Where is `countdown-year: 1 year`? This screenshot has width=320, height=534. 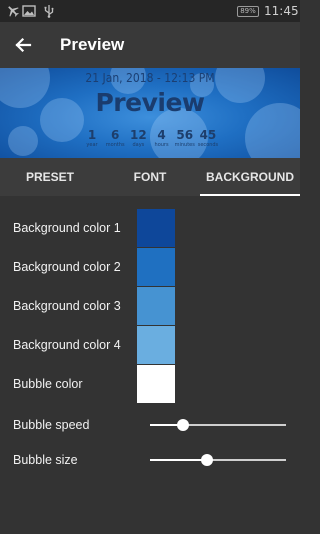 countdown-year: 1 year is located at coordinates (92, 142).